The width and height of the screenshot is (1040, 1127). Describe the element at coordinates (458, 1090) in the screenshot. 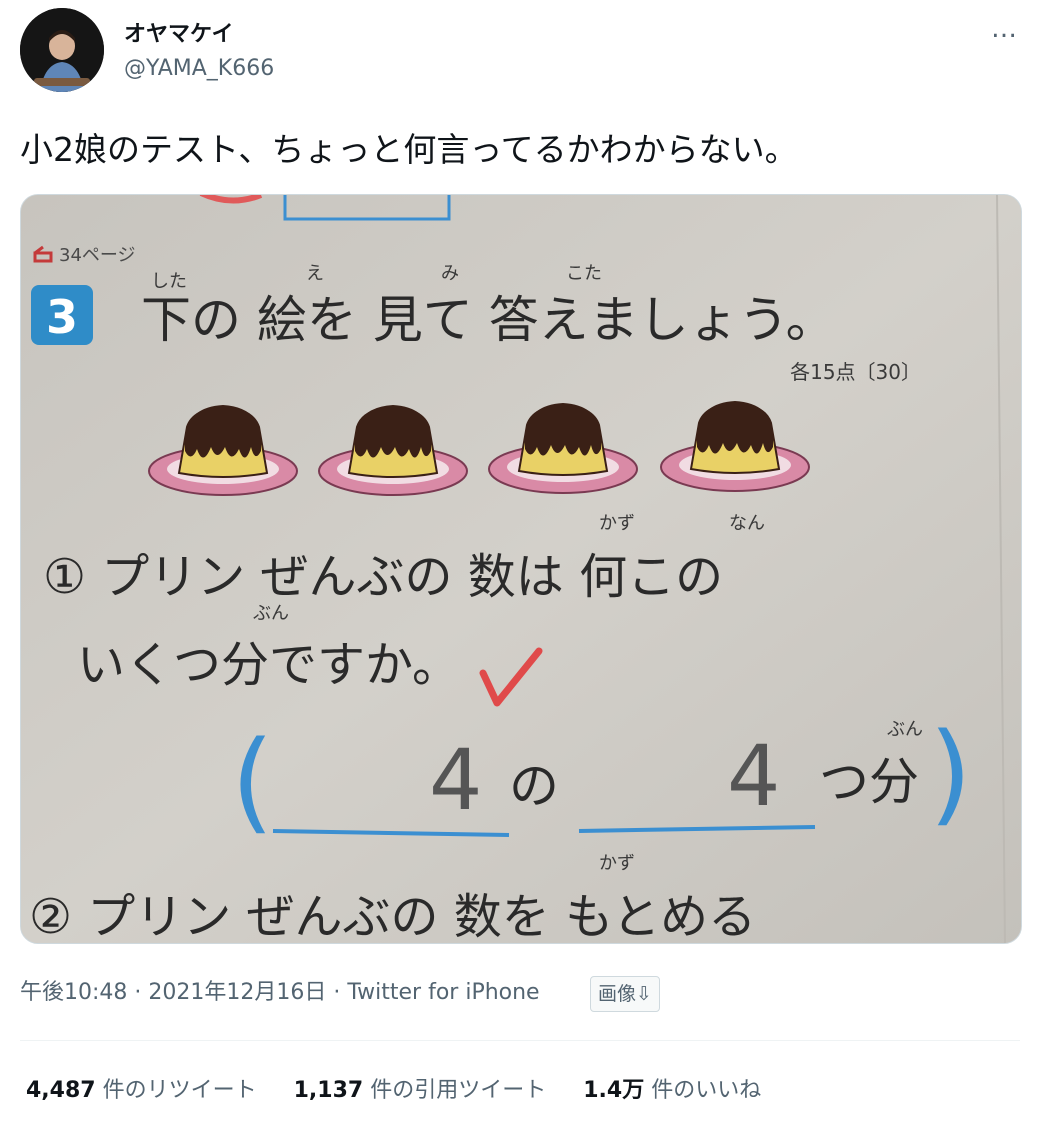

I see `quote-tweets-label: 件の引用ツイート` at that location.